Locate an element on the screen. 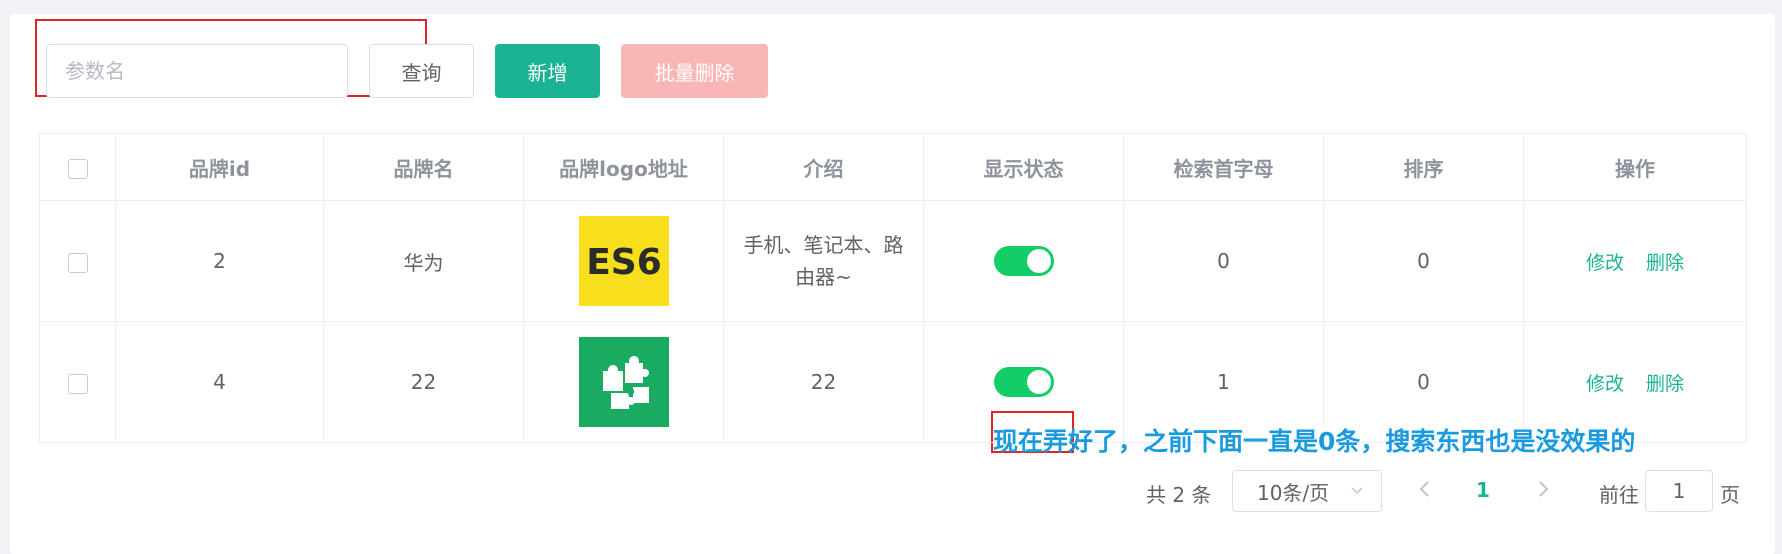 The image size is (1782, 554). column-header-first-letter: 检索首字母 is located at coordinates (1223, 167).